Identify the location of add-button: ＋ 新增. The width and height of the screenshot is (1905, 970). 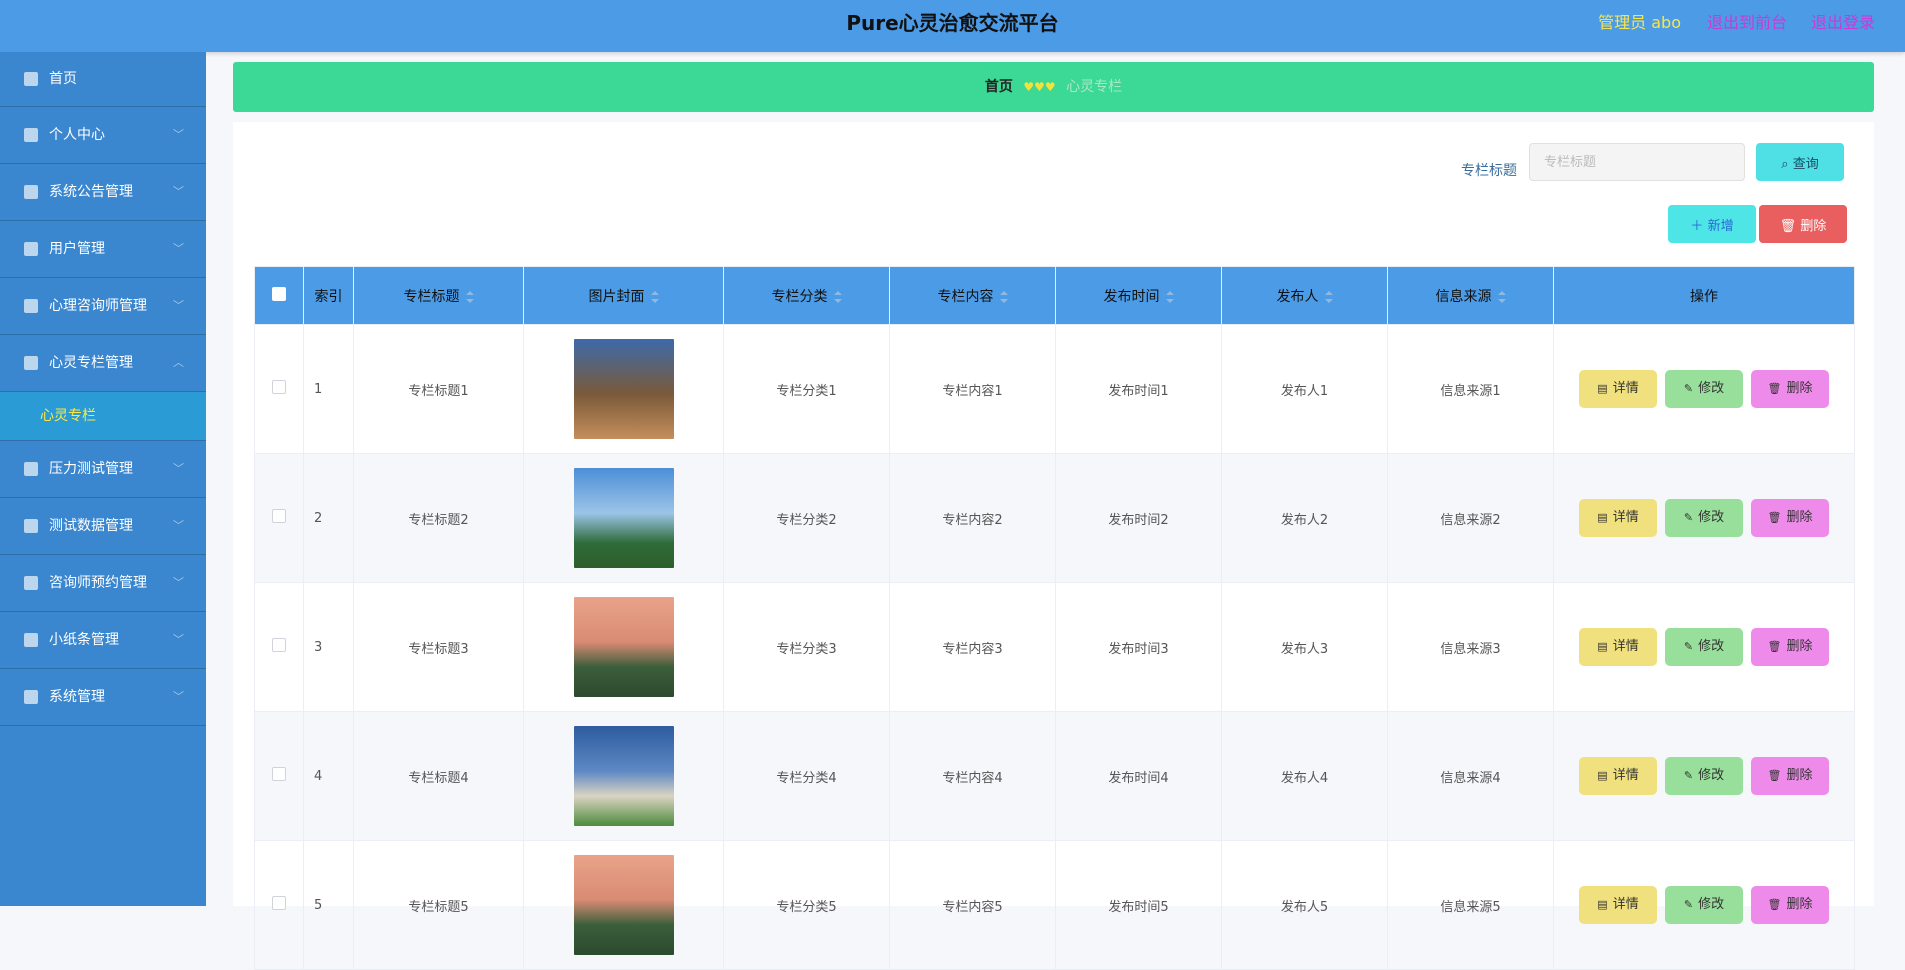
(1712, 224).